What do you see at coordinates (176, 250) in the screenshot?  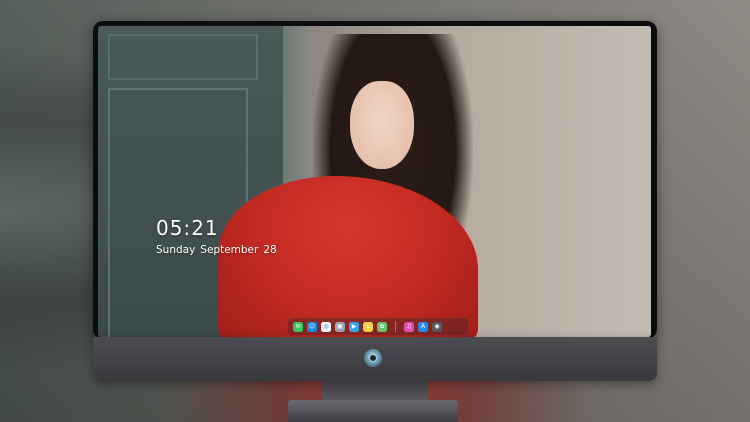 I see `date-weekday: Sunday` at bounding box center [176, 250].